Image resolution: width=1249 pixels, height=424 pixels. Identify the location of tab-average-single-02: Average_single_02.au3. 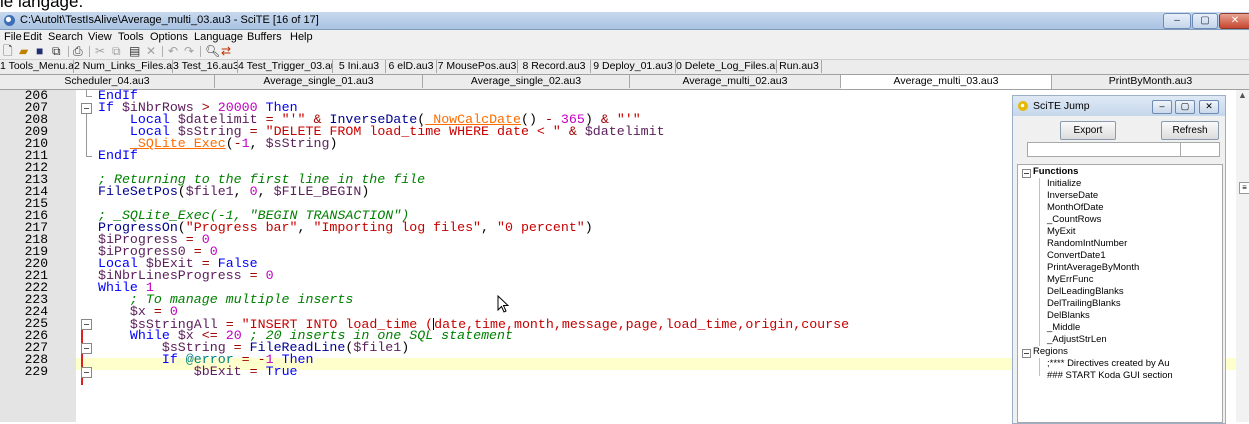
(526, 81).